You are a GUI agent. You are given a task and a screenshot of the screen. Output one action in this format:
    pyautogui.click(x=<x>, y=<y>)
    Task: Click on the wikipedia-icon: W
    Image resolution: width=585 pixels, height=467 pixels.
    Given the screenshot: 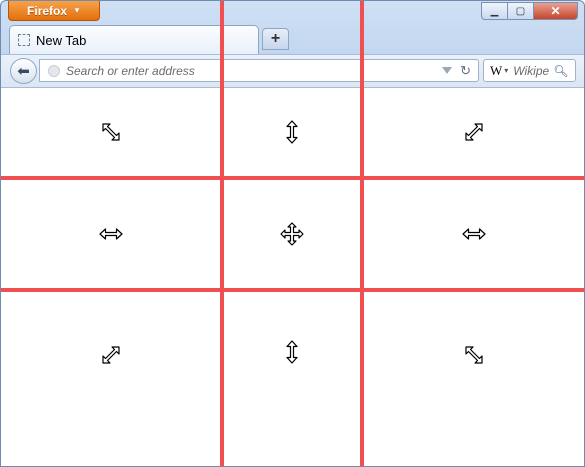 What is the action you would take?
    pyautogui.click(x=496, y=71)
    